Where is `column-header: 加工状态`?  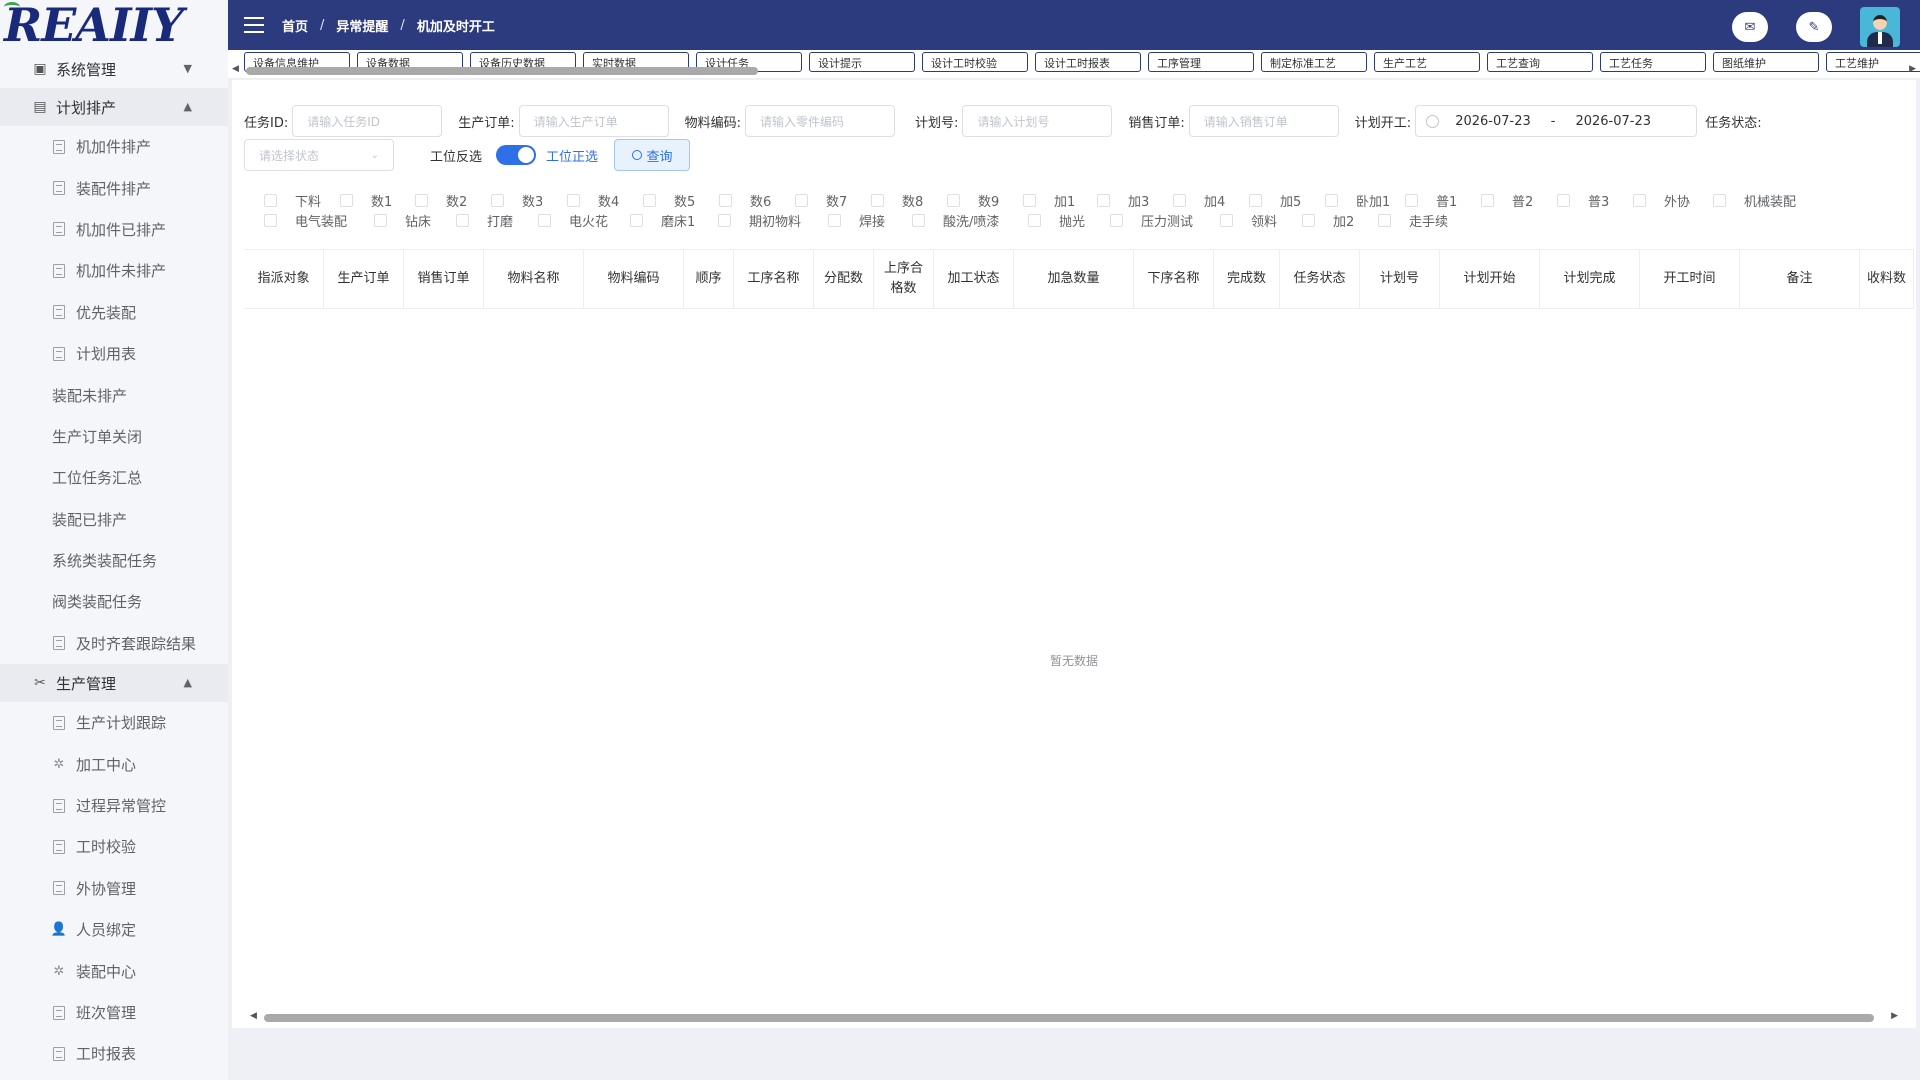 column-header: 加工状态 is located at coordinates (974, 279).